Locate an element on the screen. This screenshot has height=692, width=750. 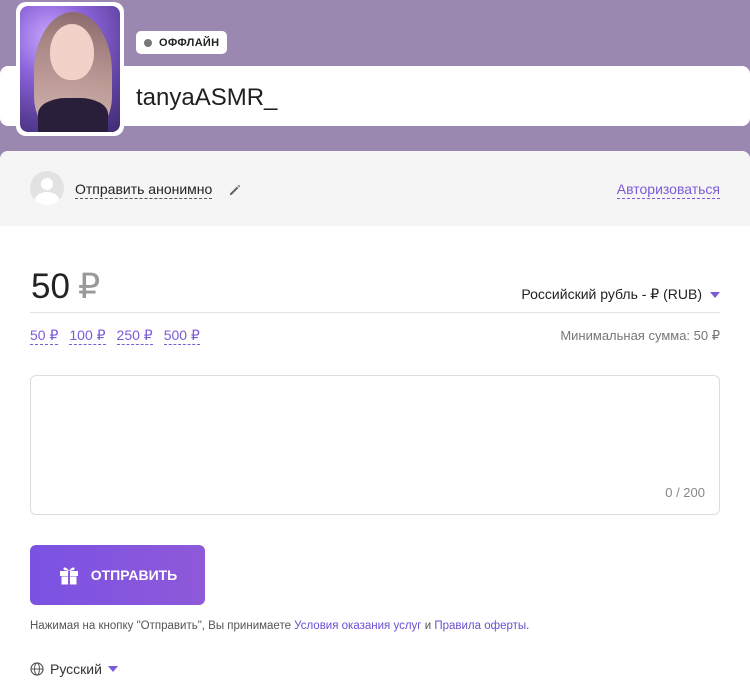
send-button-label: ОТПРАВИТЬ is located at coordinates (134, 575).